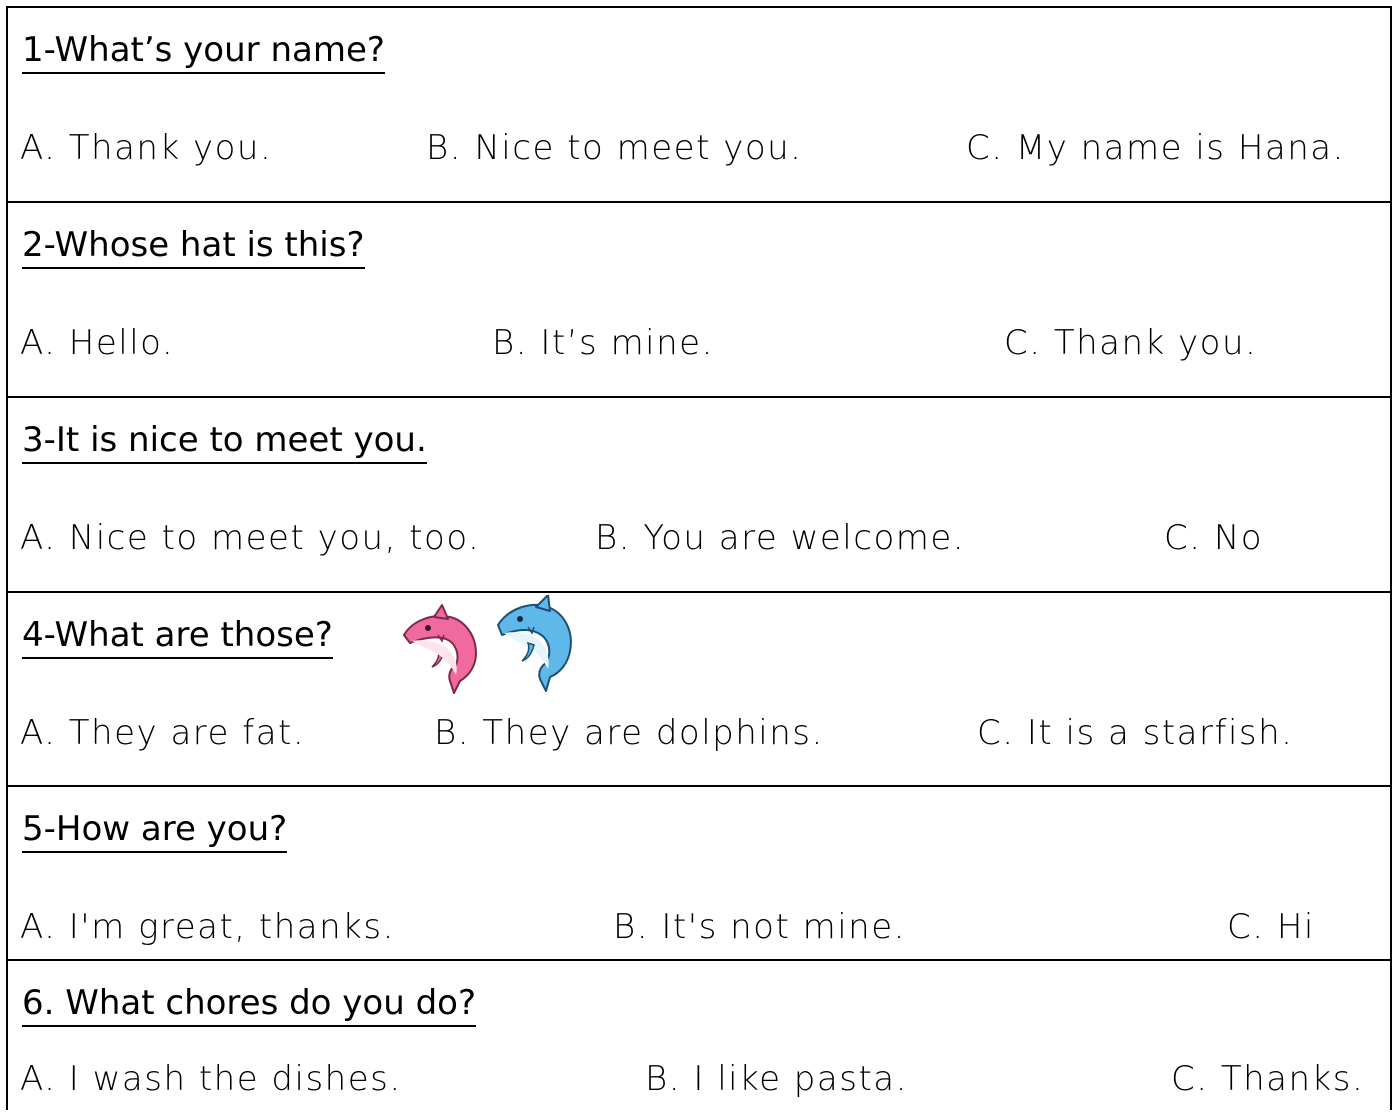 This screenshot has height=1112, width=1398. Describe the element at coordinates (1267, 1079) in the screenshot. I see `option-c: C. Thanks.` at that location.